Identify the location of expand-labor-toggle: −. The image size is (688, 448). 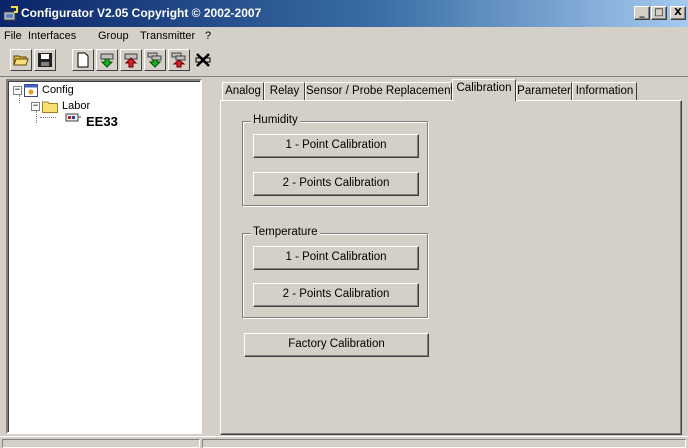
(35, 106).